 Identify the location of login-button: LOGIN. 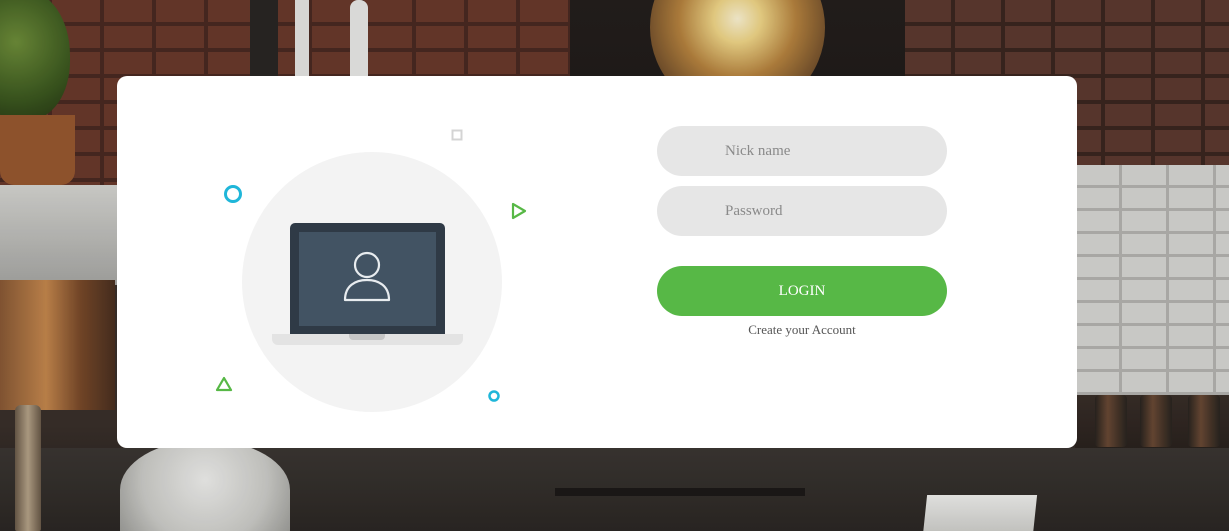
(802, 291).